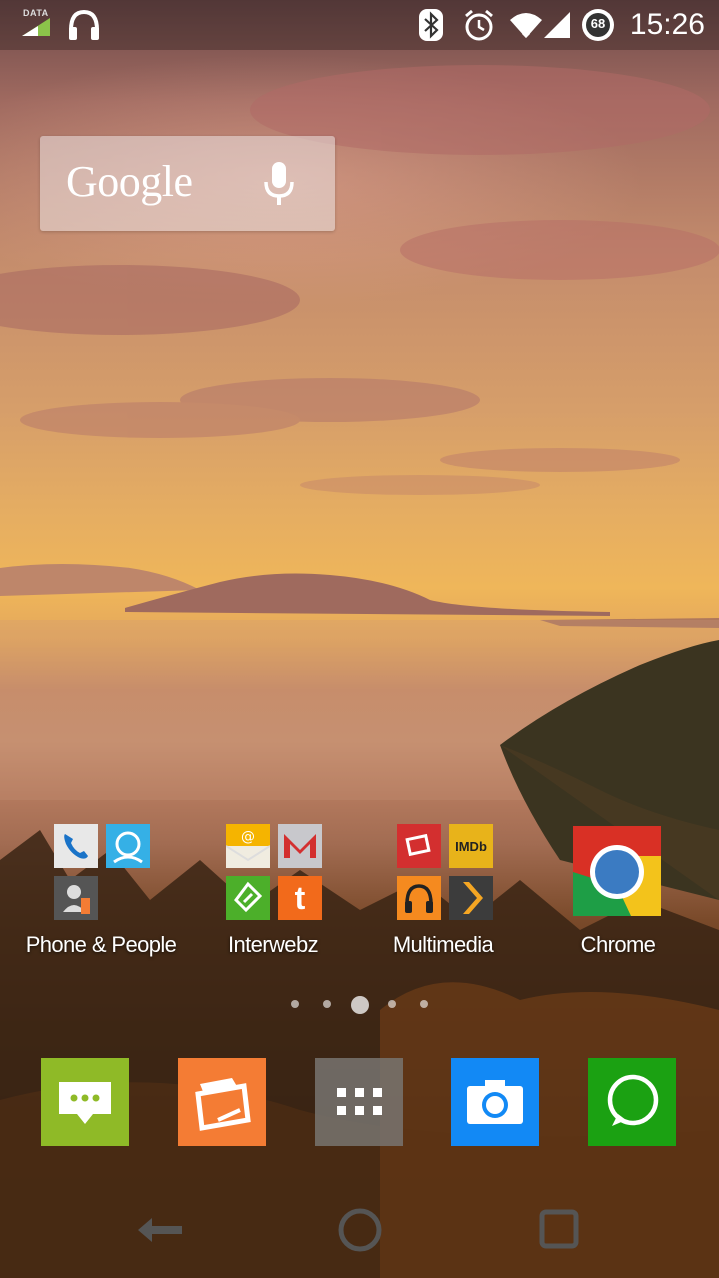 The image size is (719, 1278). I want to click on cell-signal-icon, so click(557, 25).